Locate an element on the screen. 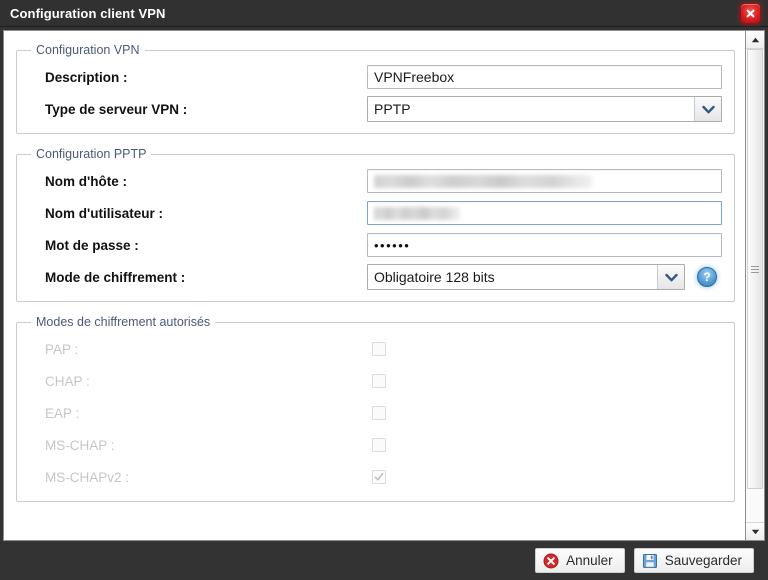 This screenshot has width=768, height=580. field-row-hostname: Nom d'hôte : is located at coordinates (375, 181).